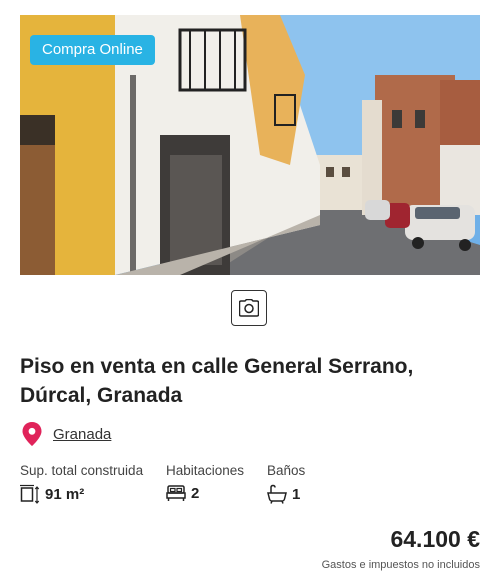  I want to click on photo-gallery-button, so click(249, 308).